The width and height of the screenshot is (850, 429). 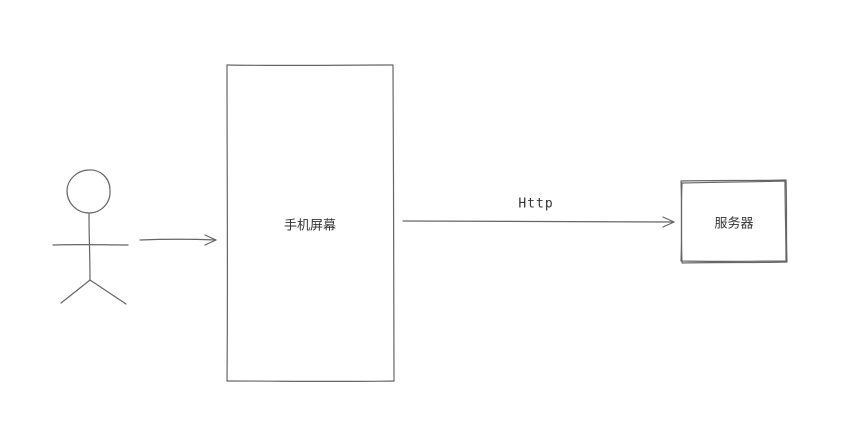 I want to click on http-arrow, so click(x=538, y=222).